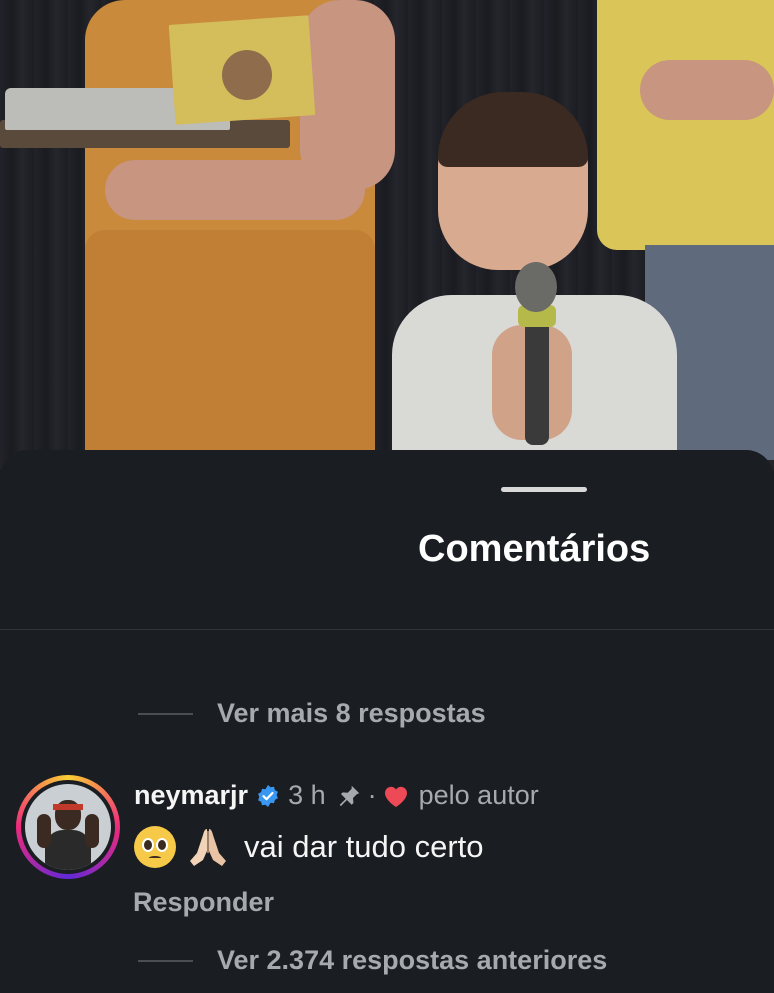  Describe the element at coordinates (208, 847) in the screenshot. I see `folded-hands-emoji` at that location.